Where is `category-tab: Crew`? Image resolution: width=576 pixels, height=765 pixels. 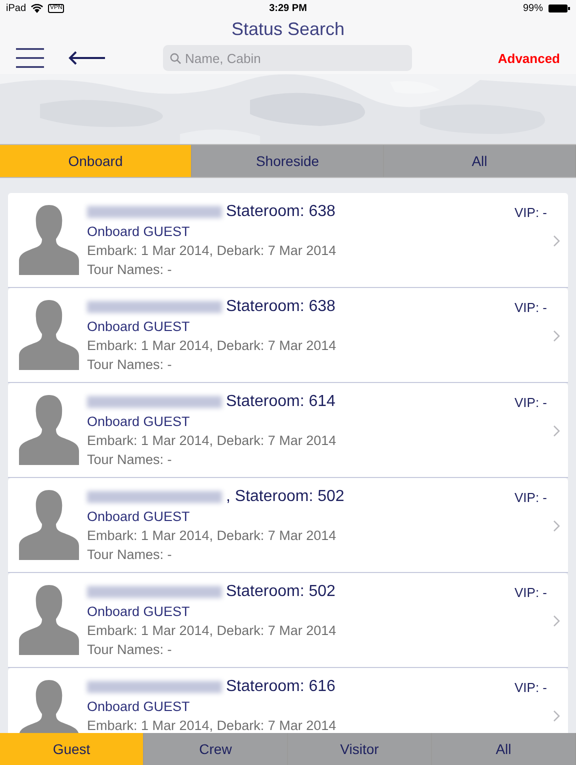
category-tab: Crew is located at coordinates (216, 749).